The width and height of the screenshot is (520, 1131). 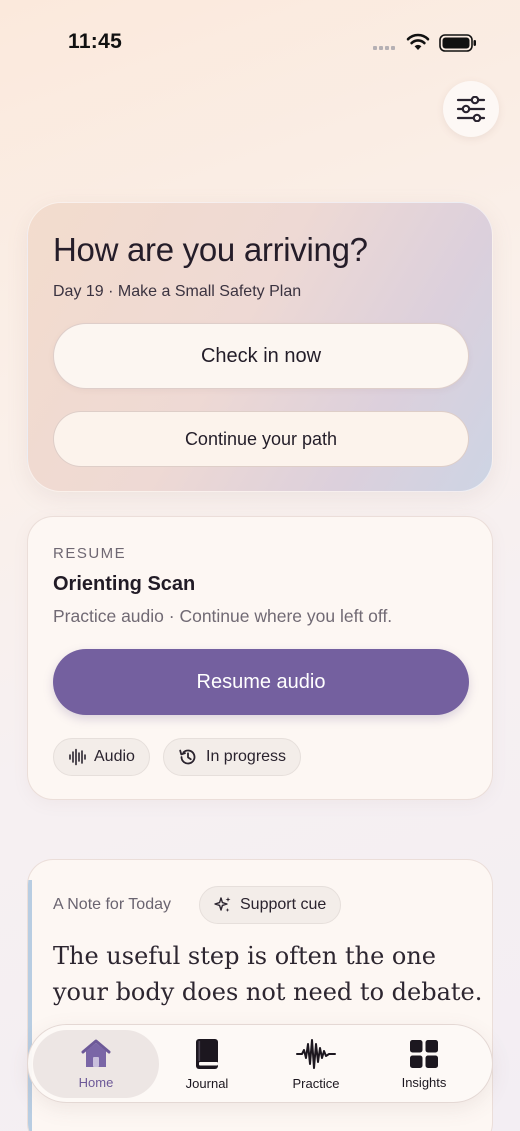 I want to click on filter-settings-button, so click(x=471, y=109).